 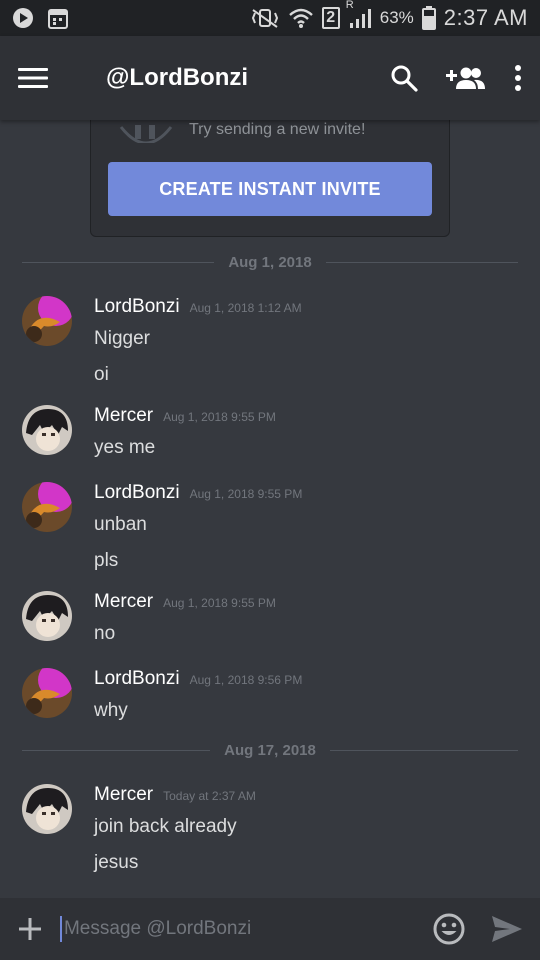 What do you see at coordinates (518, 78) in the screenshot?
I see `more-icon` at bounding box center [518, 78].